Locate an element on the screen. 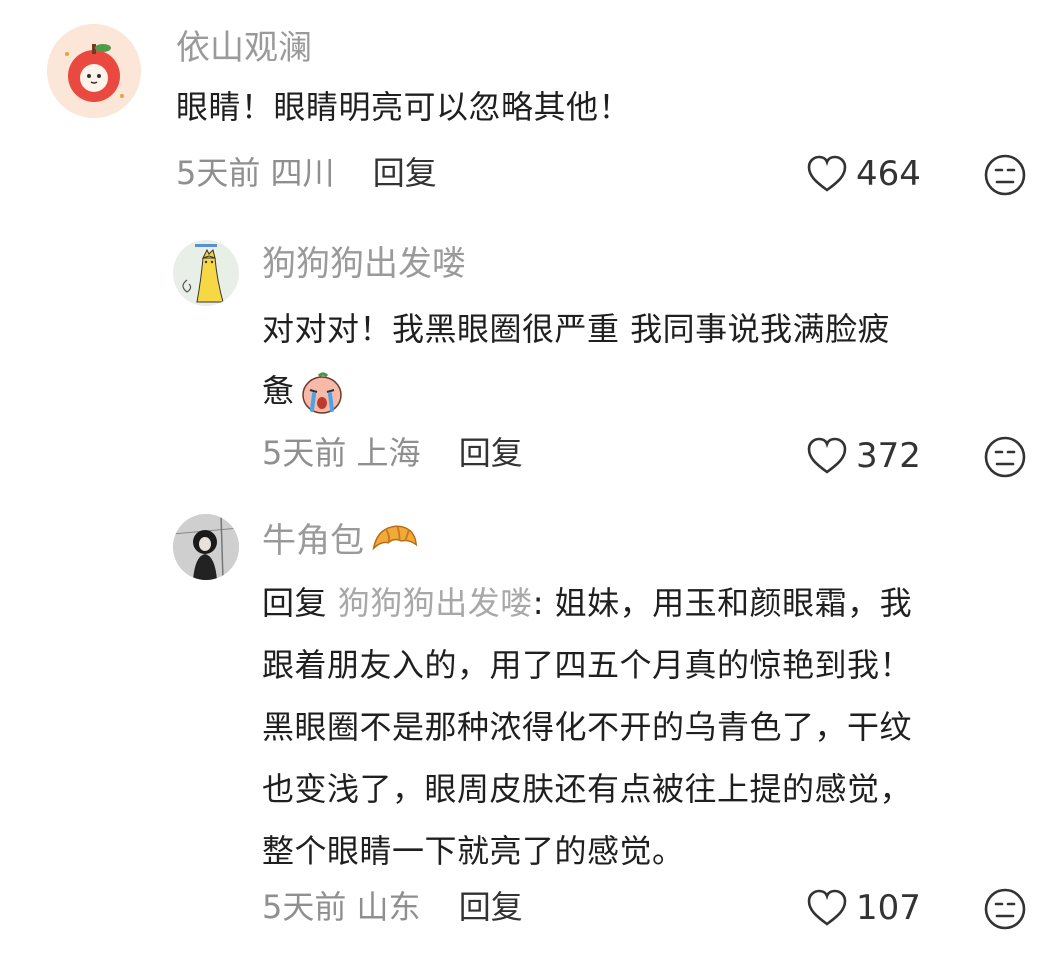 The width and height of the screenshot is (1061, 960). username: 牛角包 is located at coordinates (341, 541).